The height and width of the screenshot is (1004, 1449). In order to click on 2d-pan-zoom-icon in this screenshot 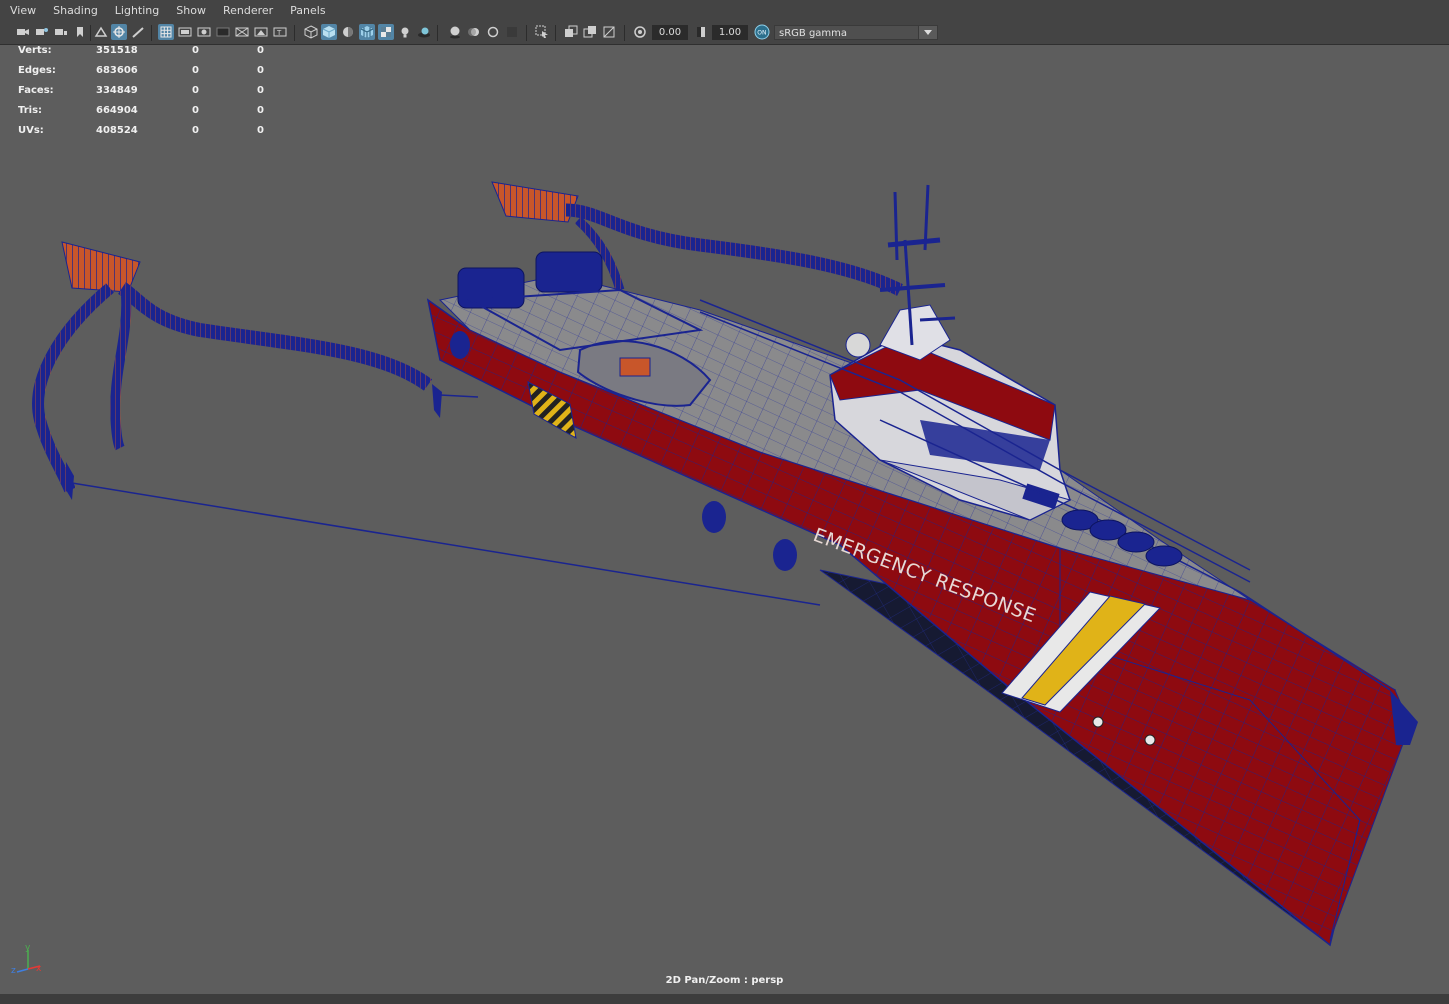, I will do `click(119, 32)`.